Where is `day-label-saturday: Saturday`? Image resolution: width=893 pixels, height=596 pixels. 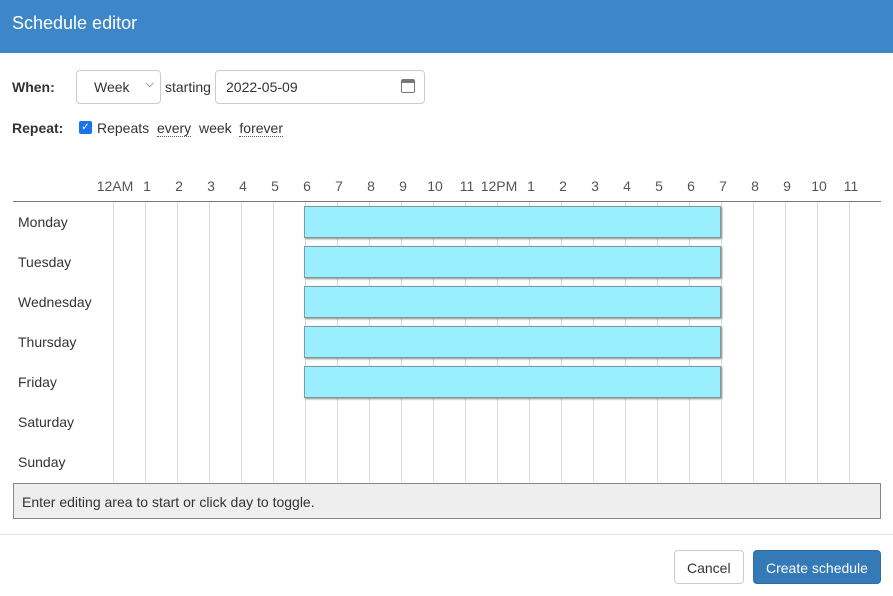 day-label-saturday: Saturday is located at coordinates (46, 422).